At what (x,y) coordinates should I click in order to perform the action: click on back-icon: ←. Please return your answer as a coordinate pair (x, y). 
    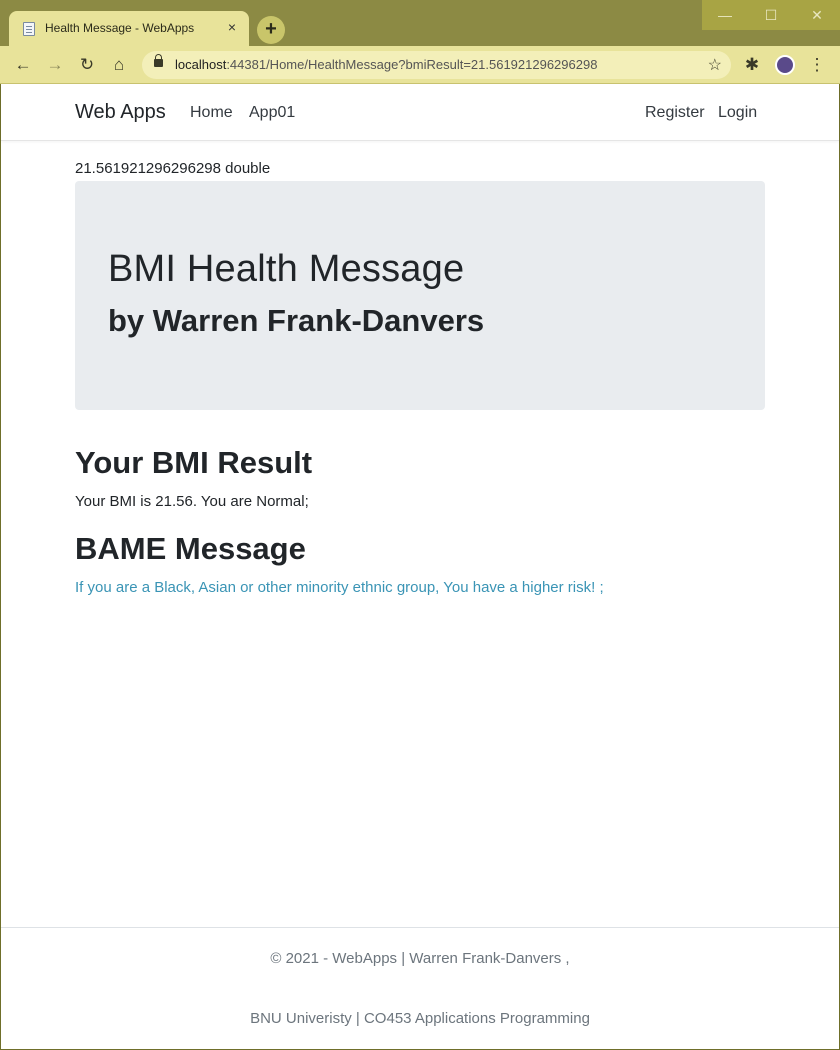
    Looking at the image, I should click on (23, 65).